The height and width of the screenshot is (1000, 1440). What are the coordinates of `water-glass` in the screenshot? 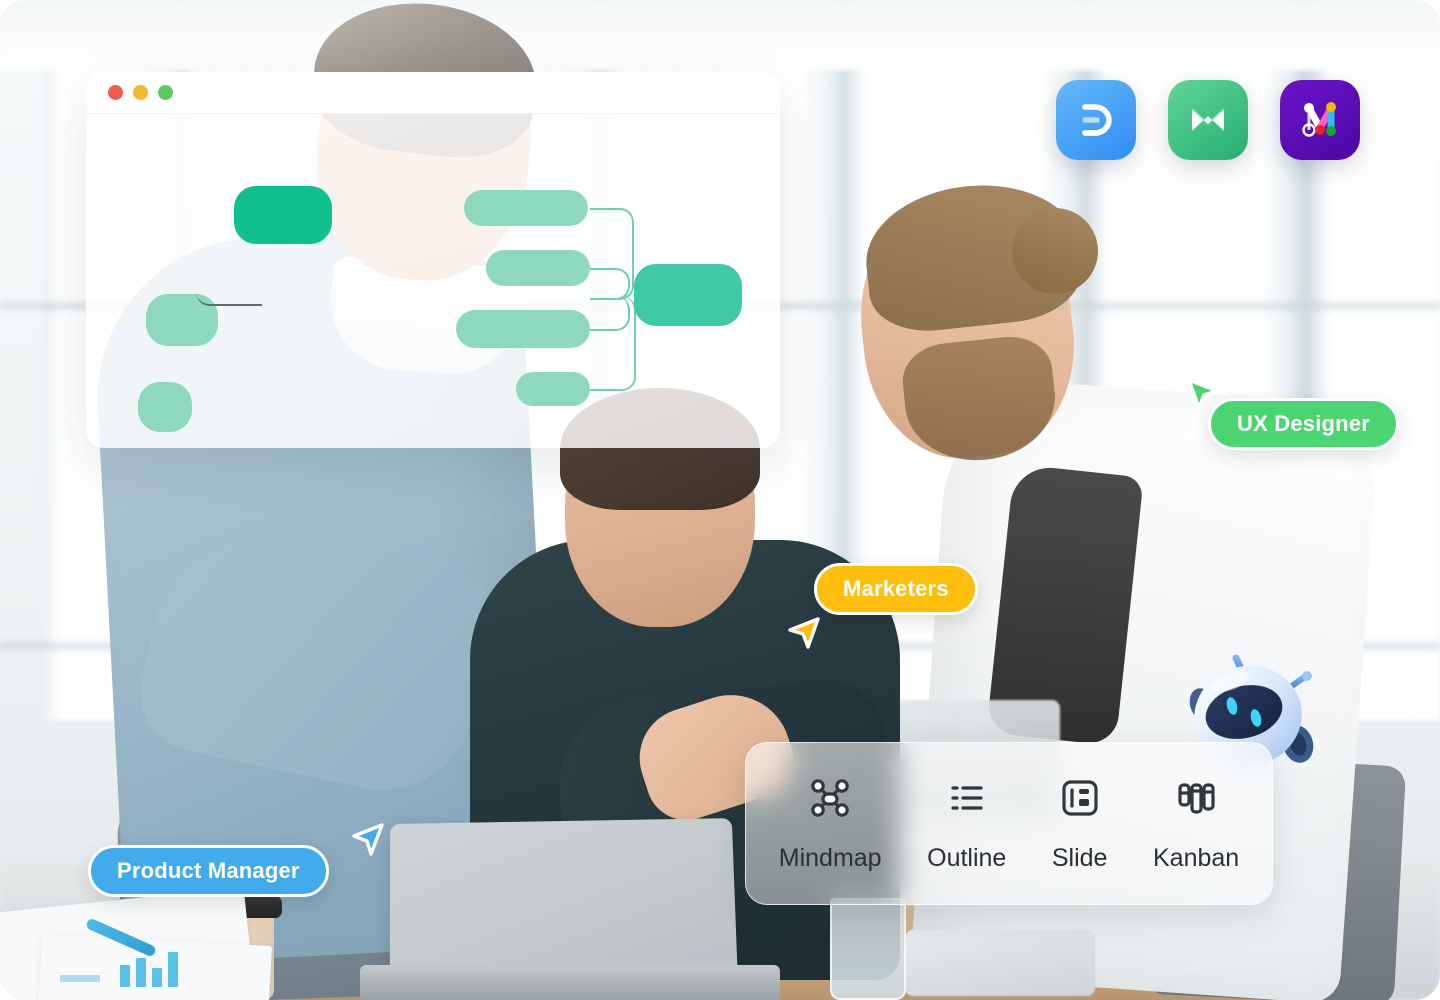 It's located at (868, 949).